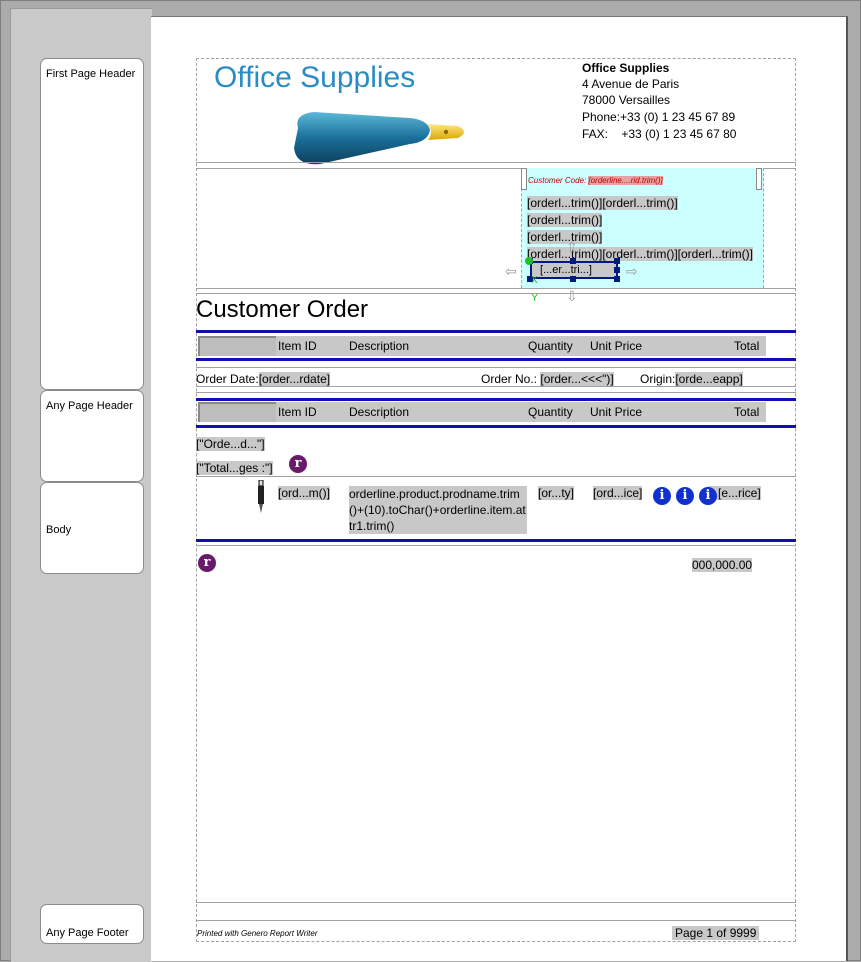  I want to click on company-fax: FAX: +33 (0) 1 23 45 67 80, so click(659, 134).